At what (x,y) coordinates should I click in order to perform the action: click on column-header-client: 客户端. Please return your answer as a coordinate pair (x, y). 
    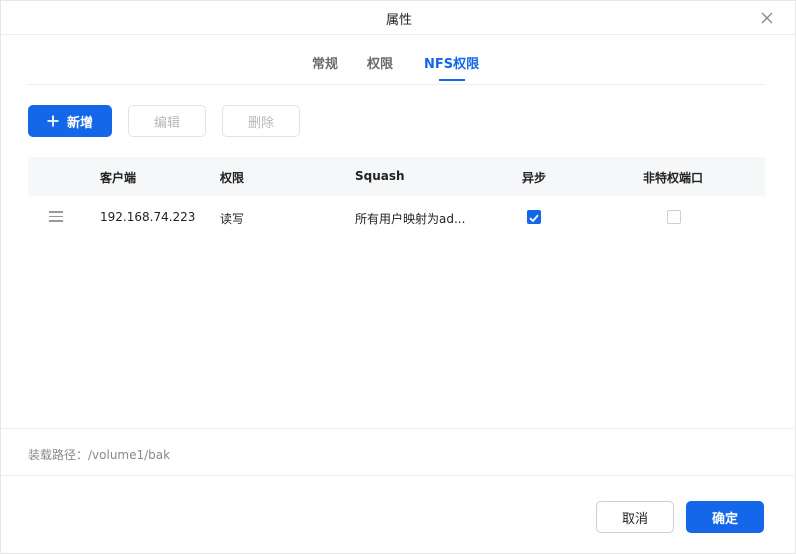
    Looking at the image, I should click on (118, 177).